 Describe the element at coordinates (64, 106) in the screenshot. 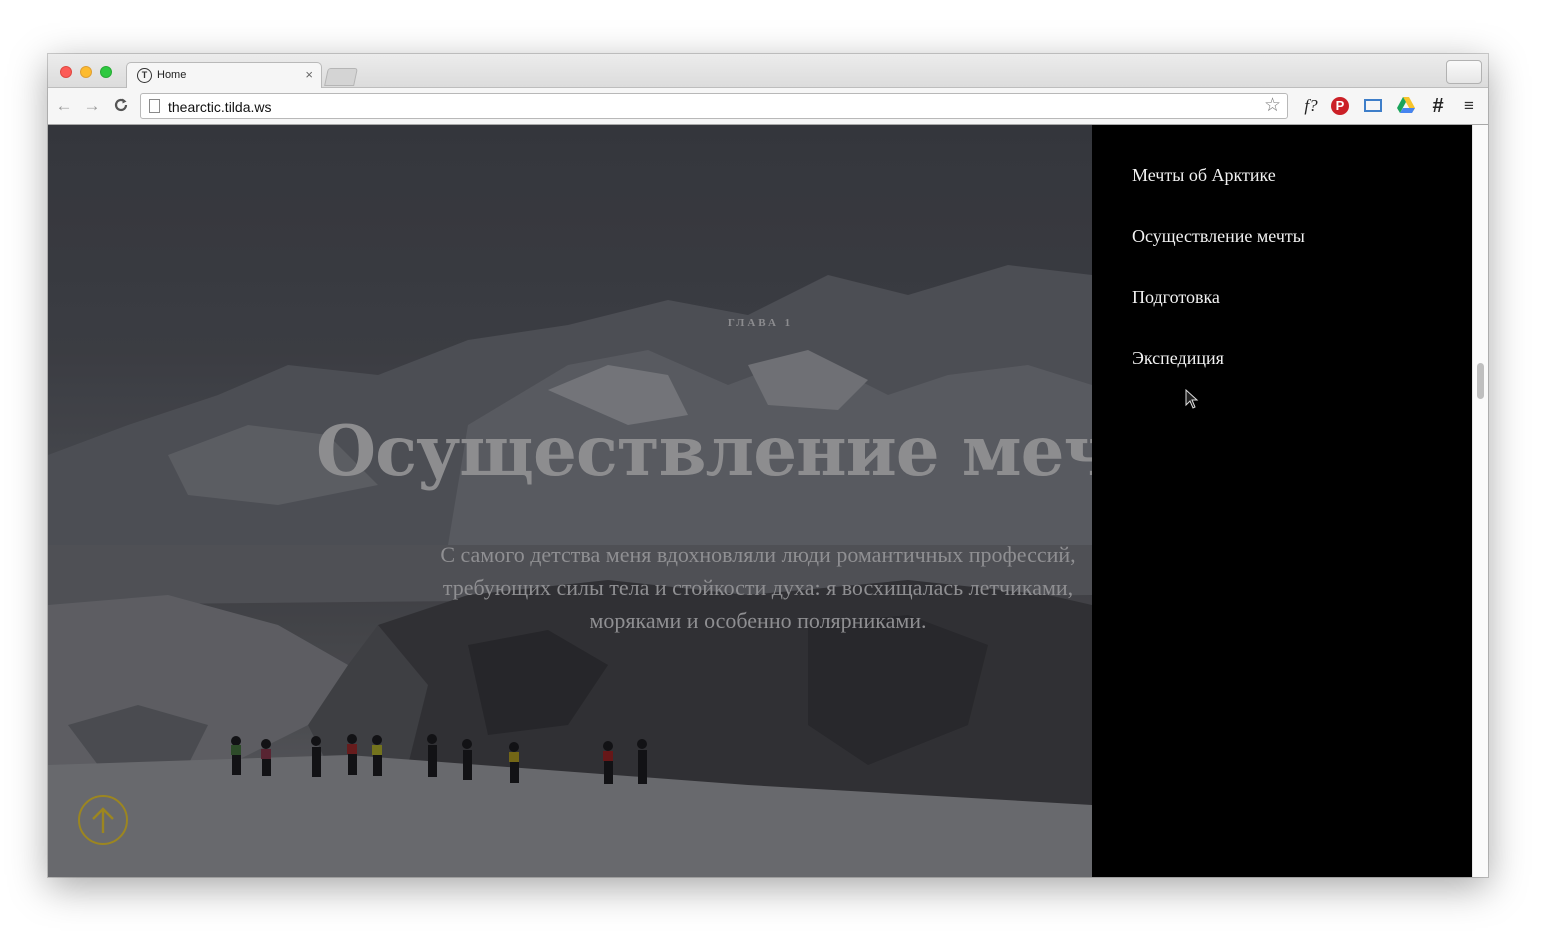

I see `back-arrow-icon: ←` at that location.